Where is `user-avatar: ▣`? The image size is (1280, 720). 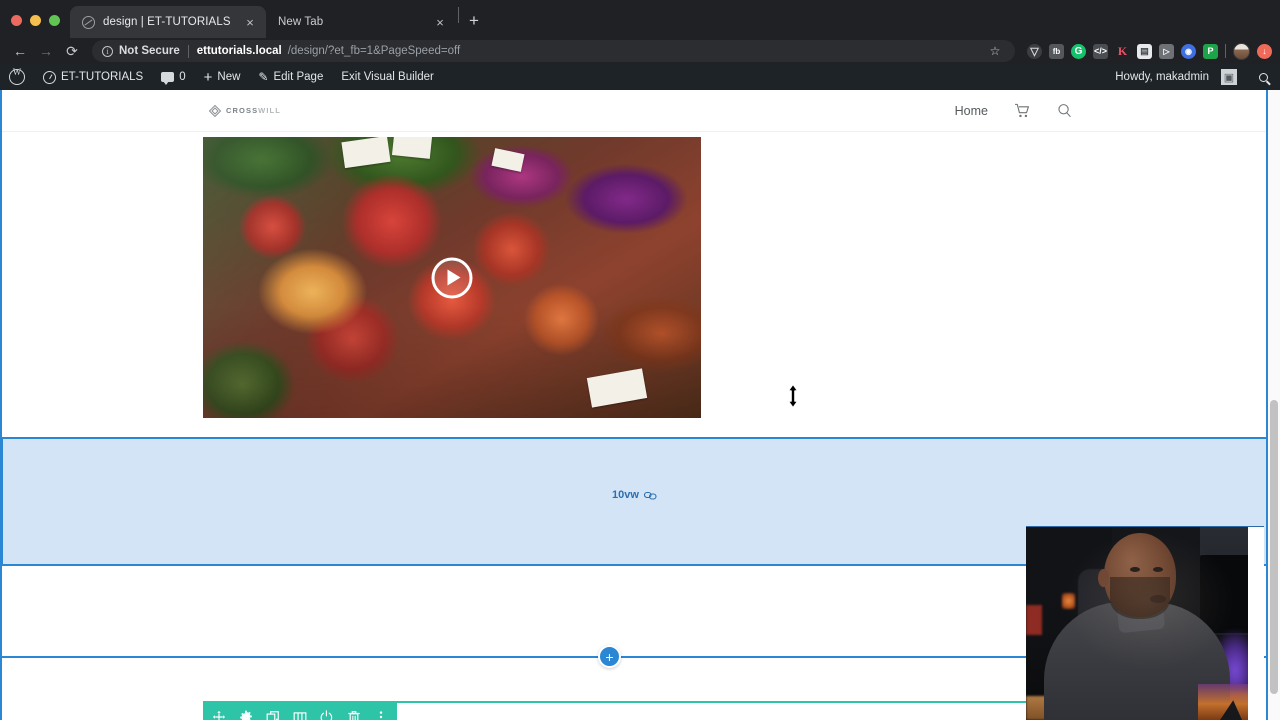
user-avatar: ▣ is located at coordinates (1229, 77).